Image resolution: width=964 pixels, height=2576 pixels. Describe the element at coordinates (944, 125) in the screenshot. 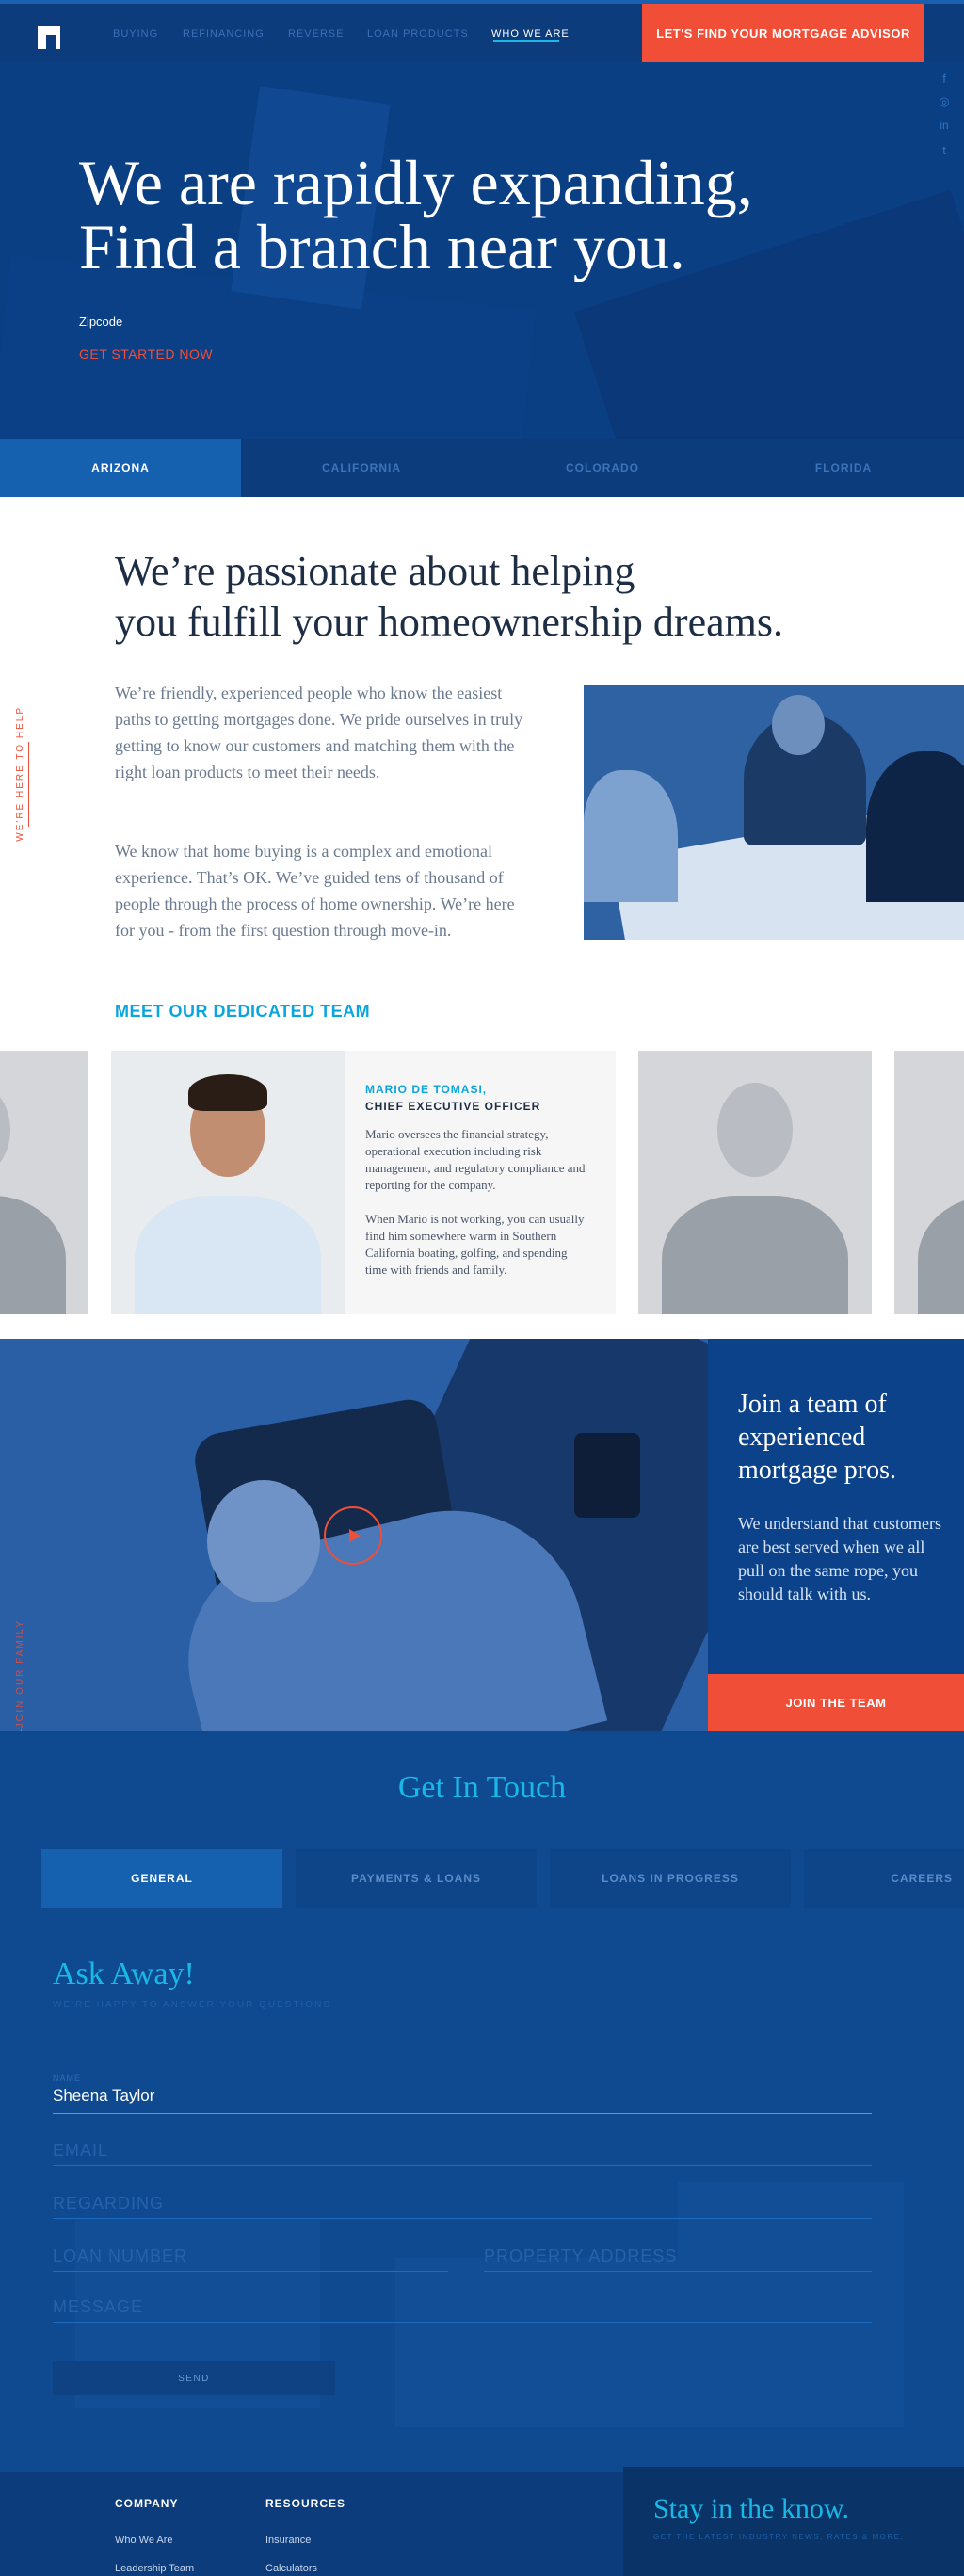

I see `linkedin-icon: in` at that location.